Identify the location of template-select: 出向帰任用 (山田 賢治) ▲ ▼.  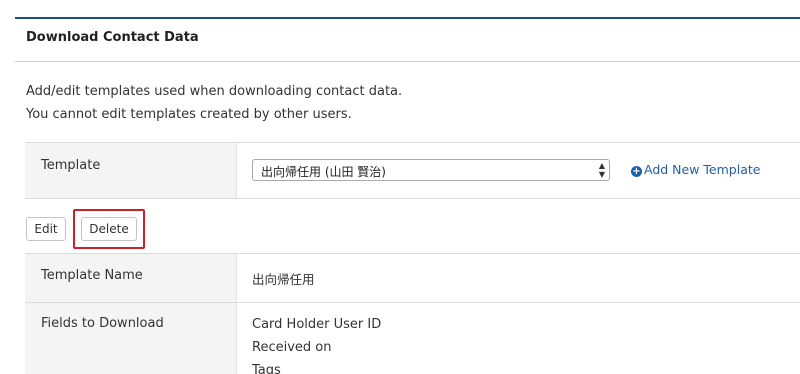
(431, 170).